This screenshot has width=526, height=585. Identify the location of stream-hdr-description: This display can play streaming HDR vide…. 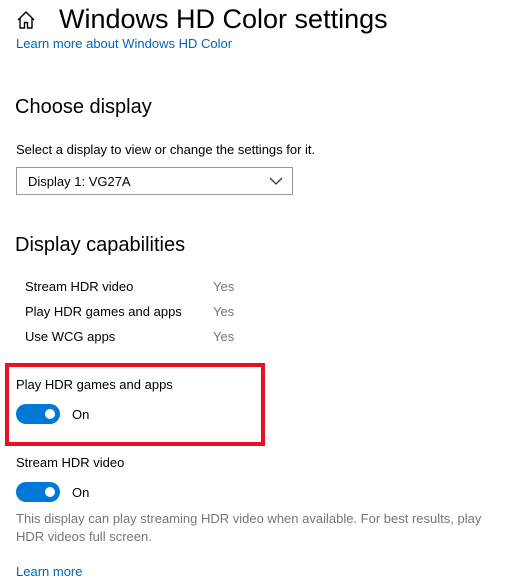
(249, 527).